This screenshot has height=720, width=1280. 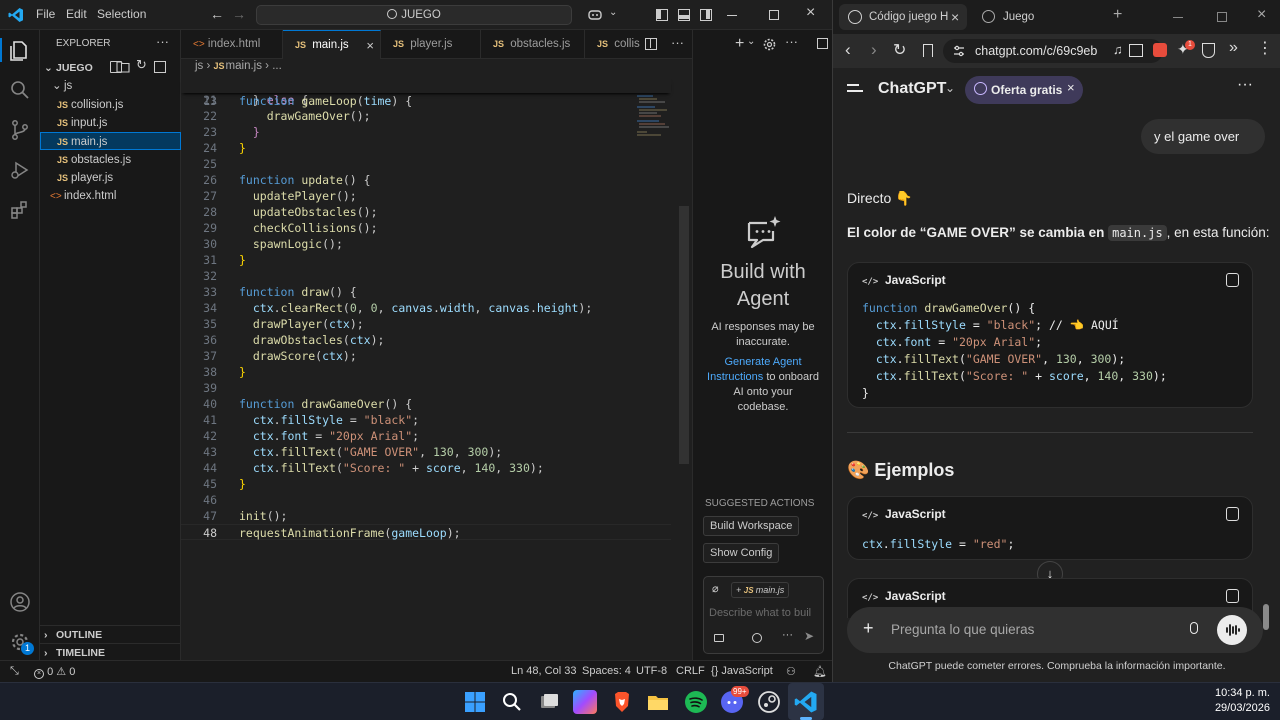 I want to click on context-chip: + JS main.js, so click(x=760, y=590).